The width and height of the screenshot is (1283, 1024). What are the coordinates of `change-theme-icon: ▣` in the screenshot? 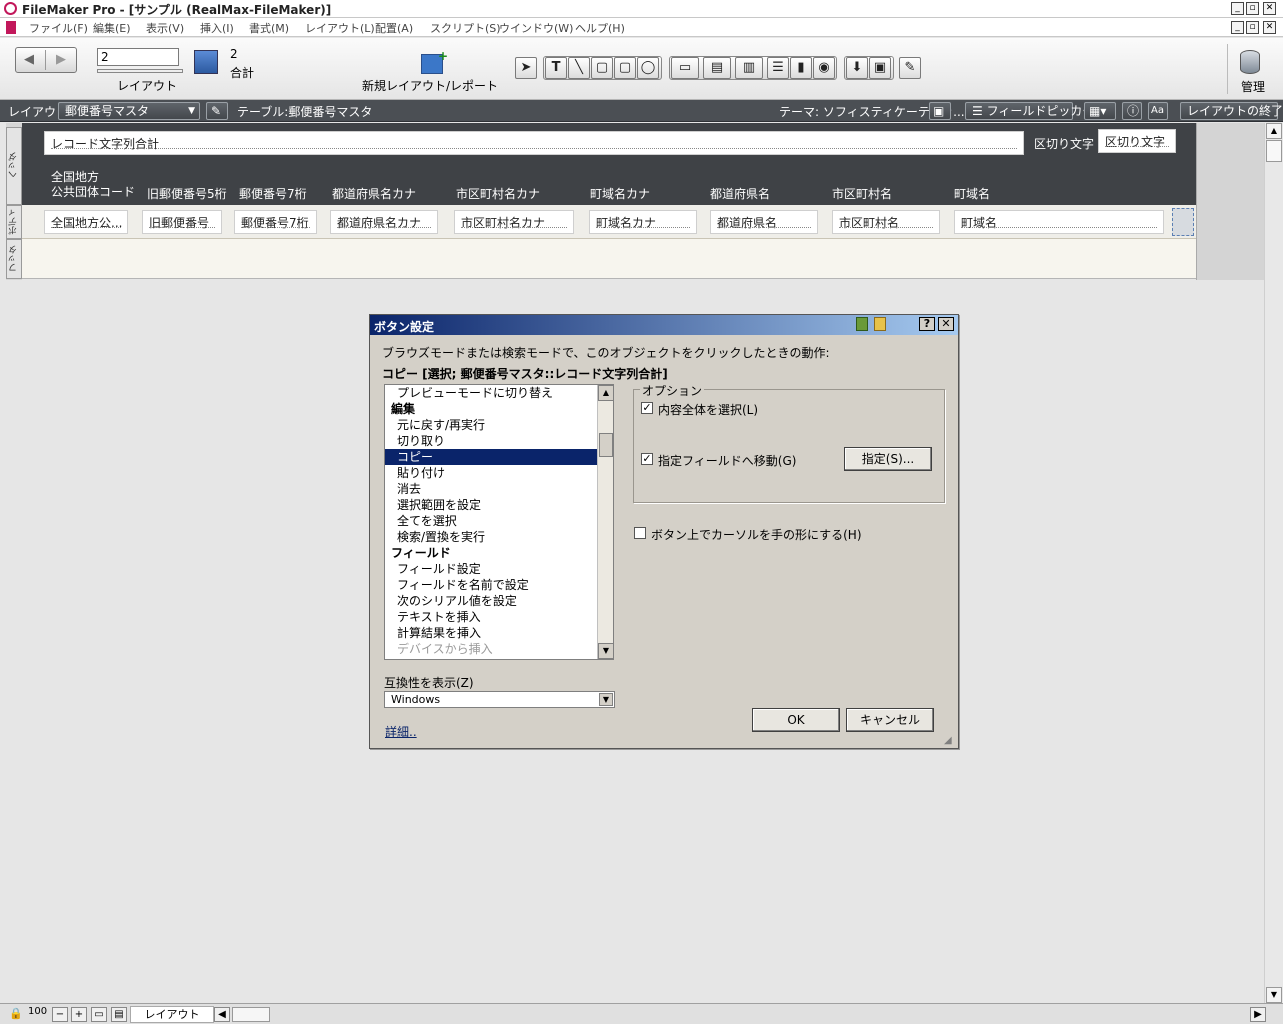 It's located at (940, 111).